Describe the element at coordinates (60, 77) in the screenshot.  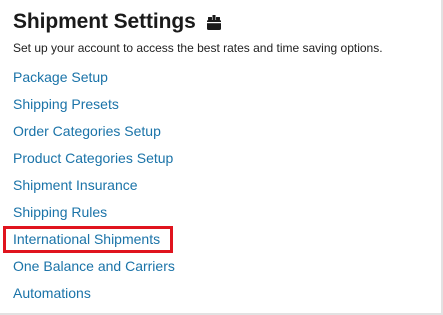
I see `package-setup-link: Package Setup` at that location.